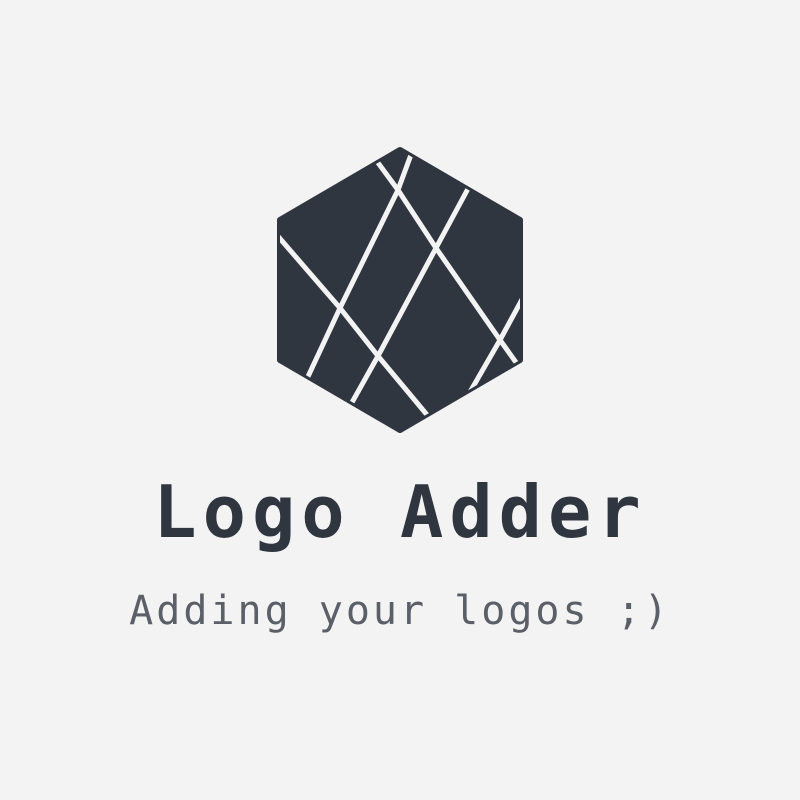  Describe the element at coordinates (400, 512) in the screenshot. I see `brand-title: Logo Adder` at that location.